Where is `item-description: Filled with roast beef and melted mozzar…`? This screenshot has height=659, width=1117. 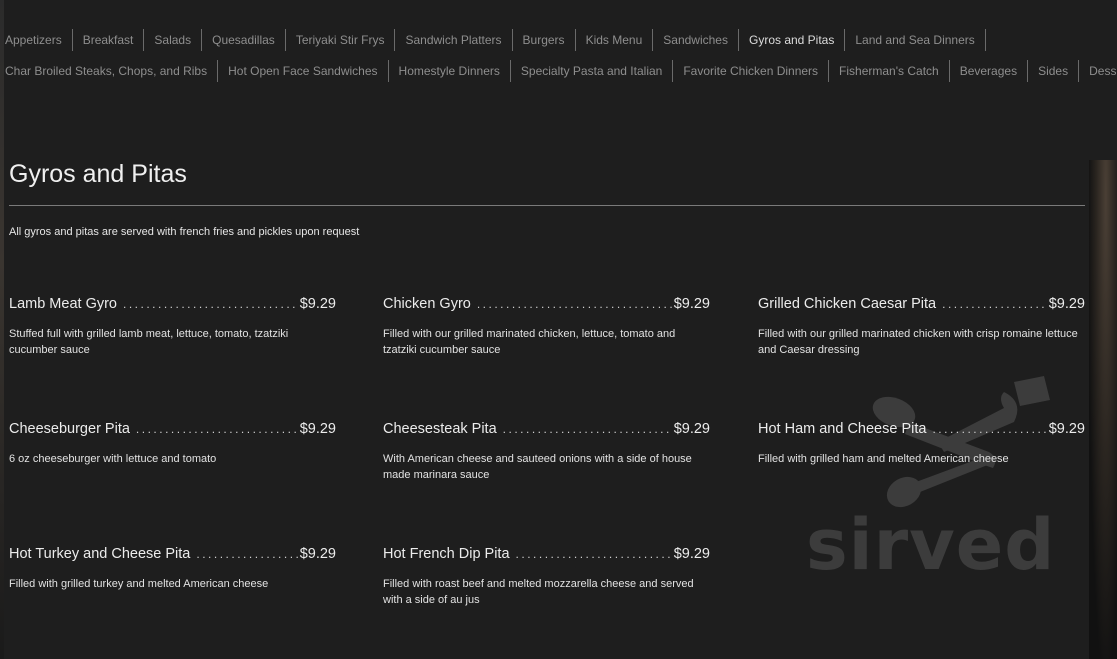
item-description: Filled with roast beef and melted mozzar… is located at coordinates (538, 592).